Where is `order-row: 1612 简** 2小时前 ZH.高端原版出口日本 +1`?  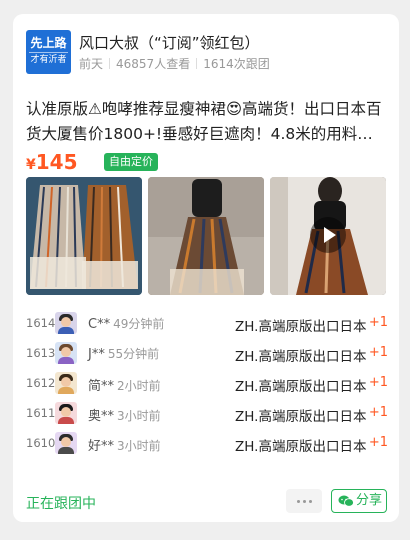
order-row: 1612 简** 2小时前 ZH.高端原版出口日本 +1 is located at coordinates (207, 384).